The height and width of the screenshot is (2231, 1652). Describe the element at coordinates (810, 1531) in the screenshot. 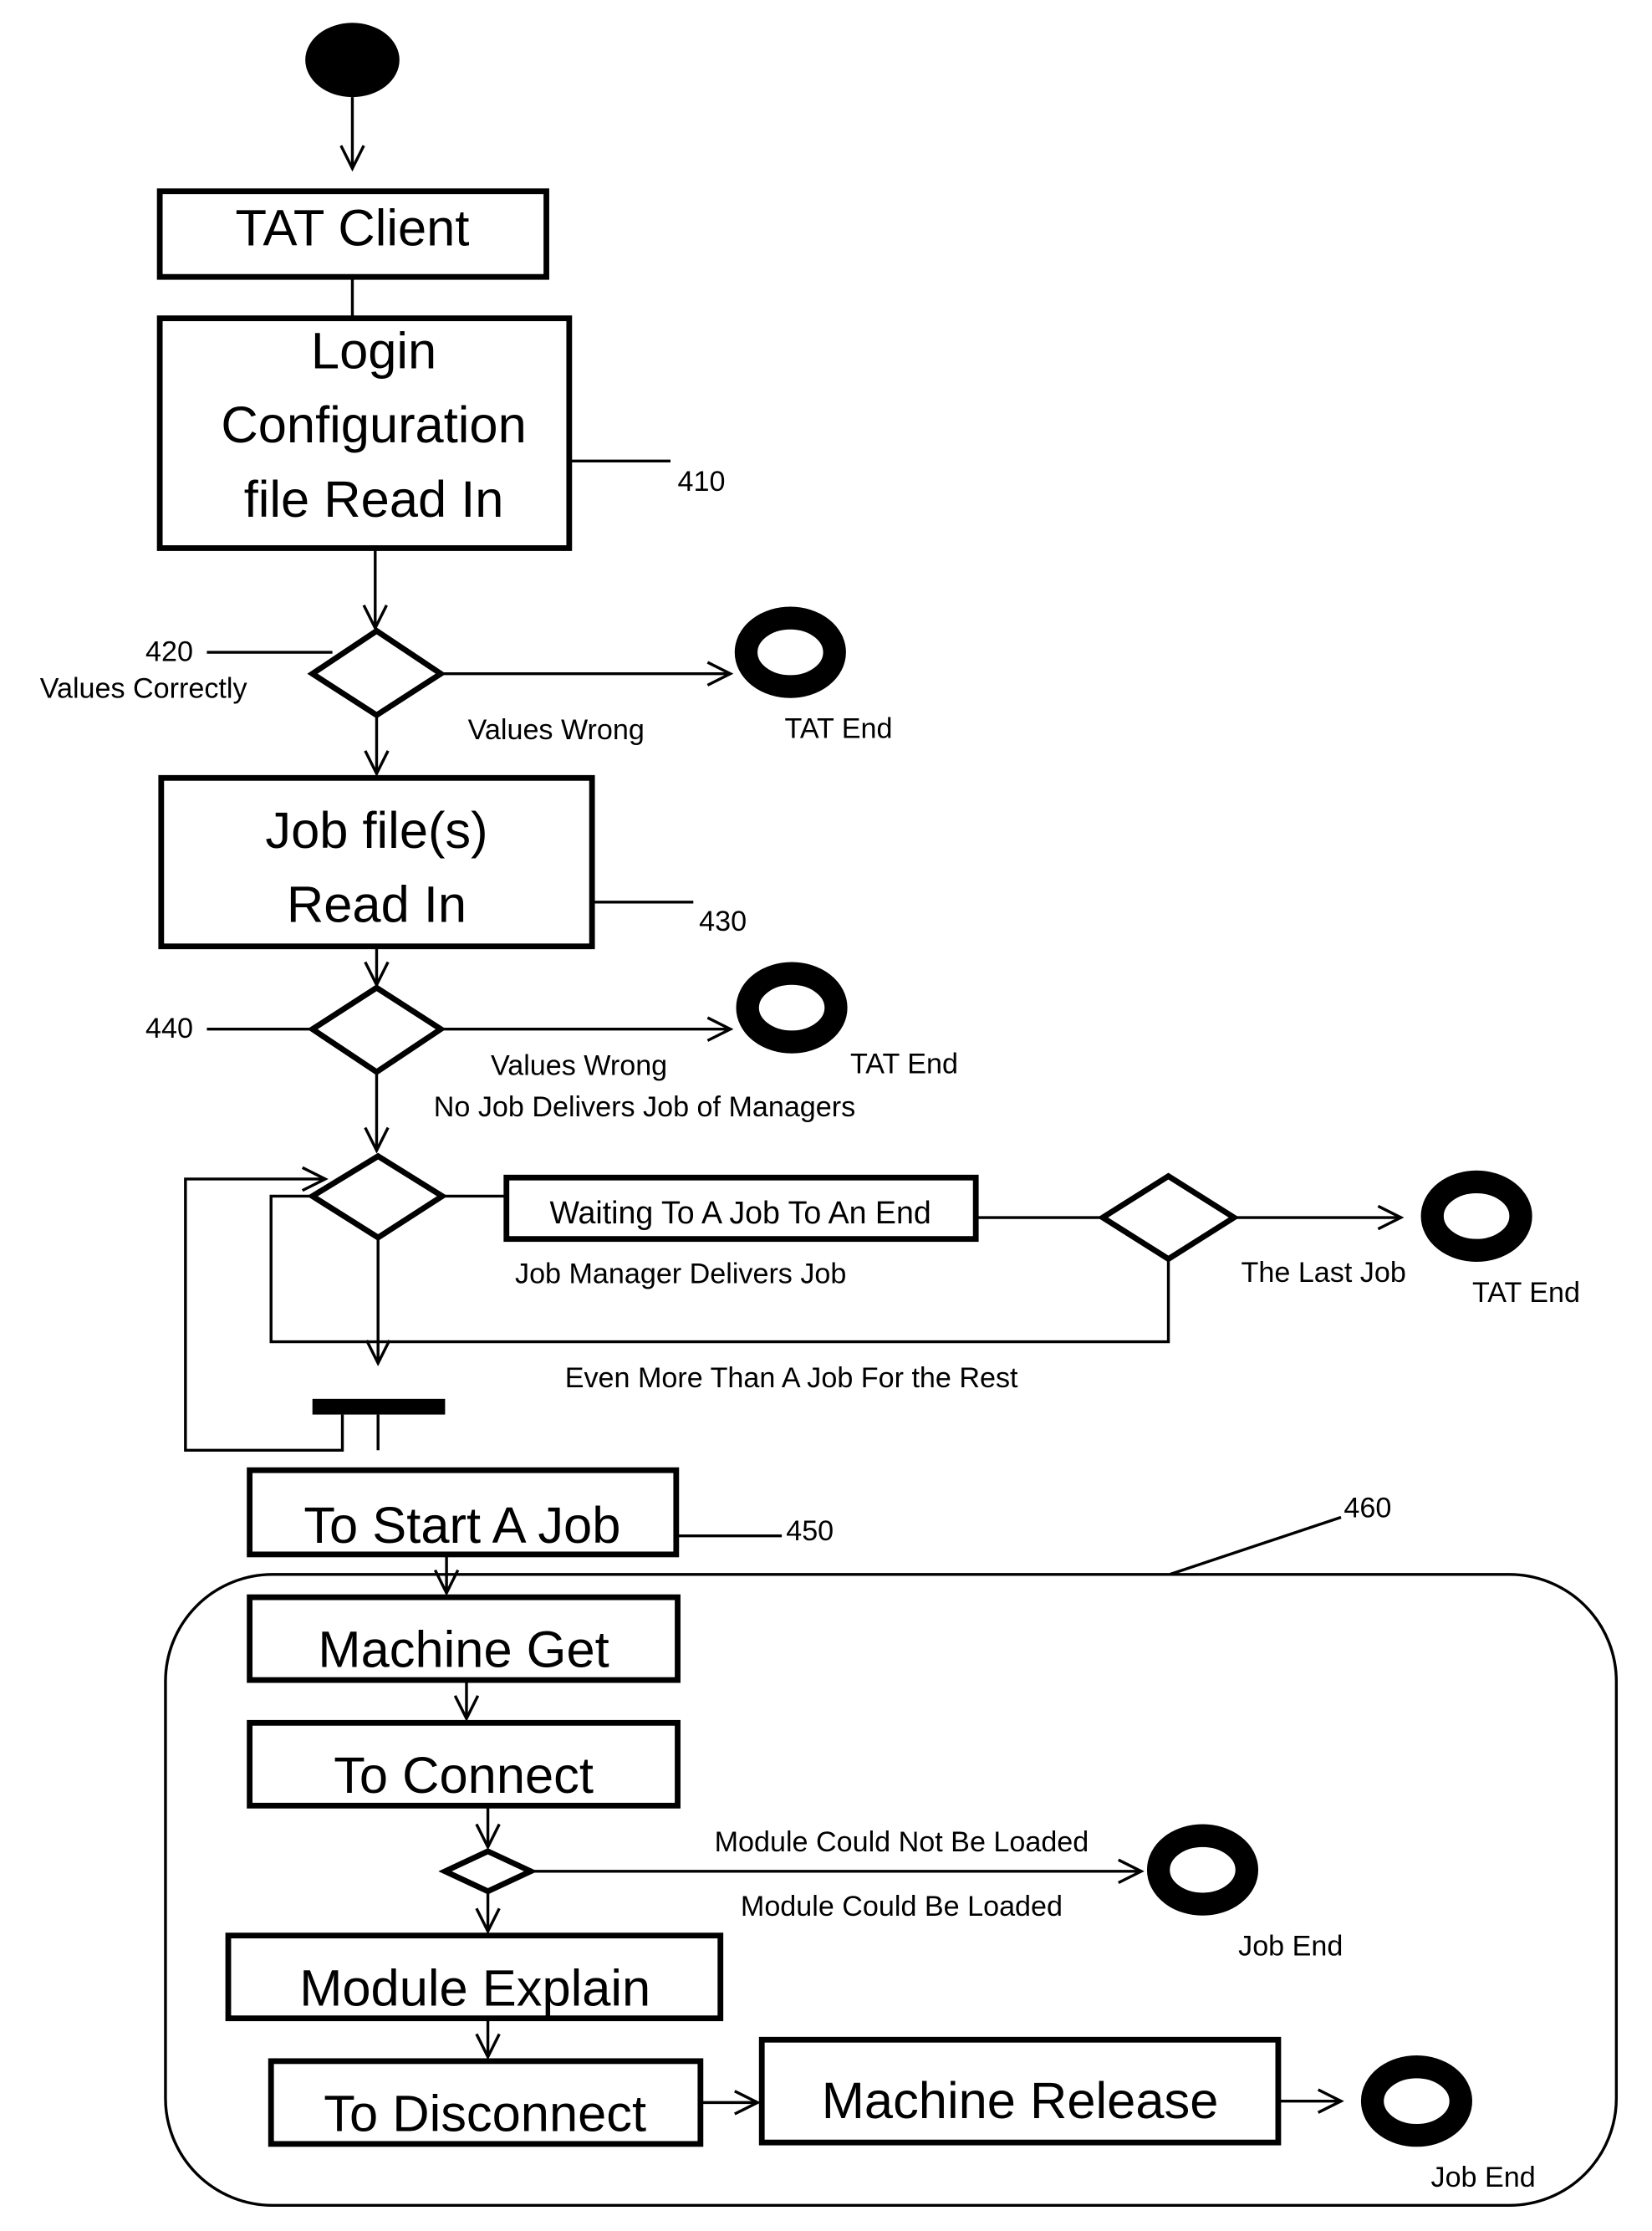

I see `ref-450: 450` at that location.